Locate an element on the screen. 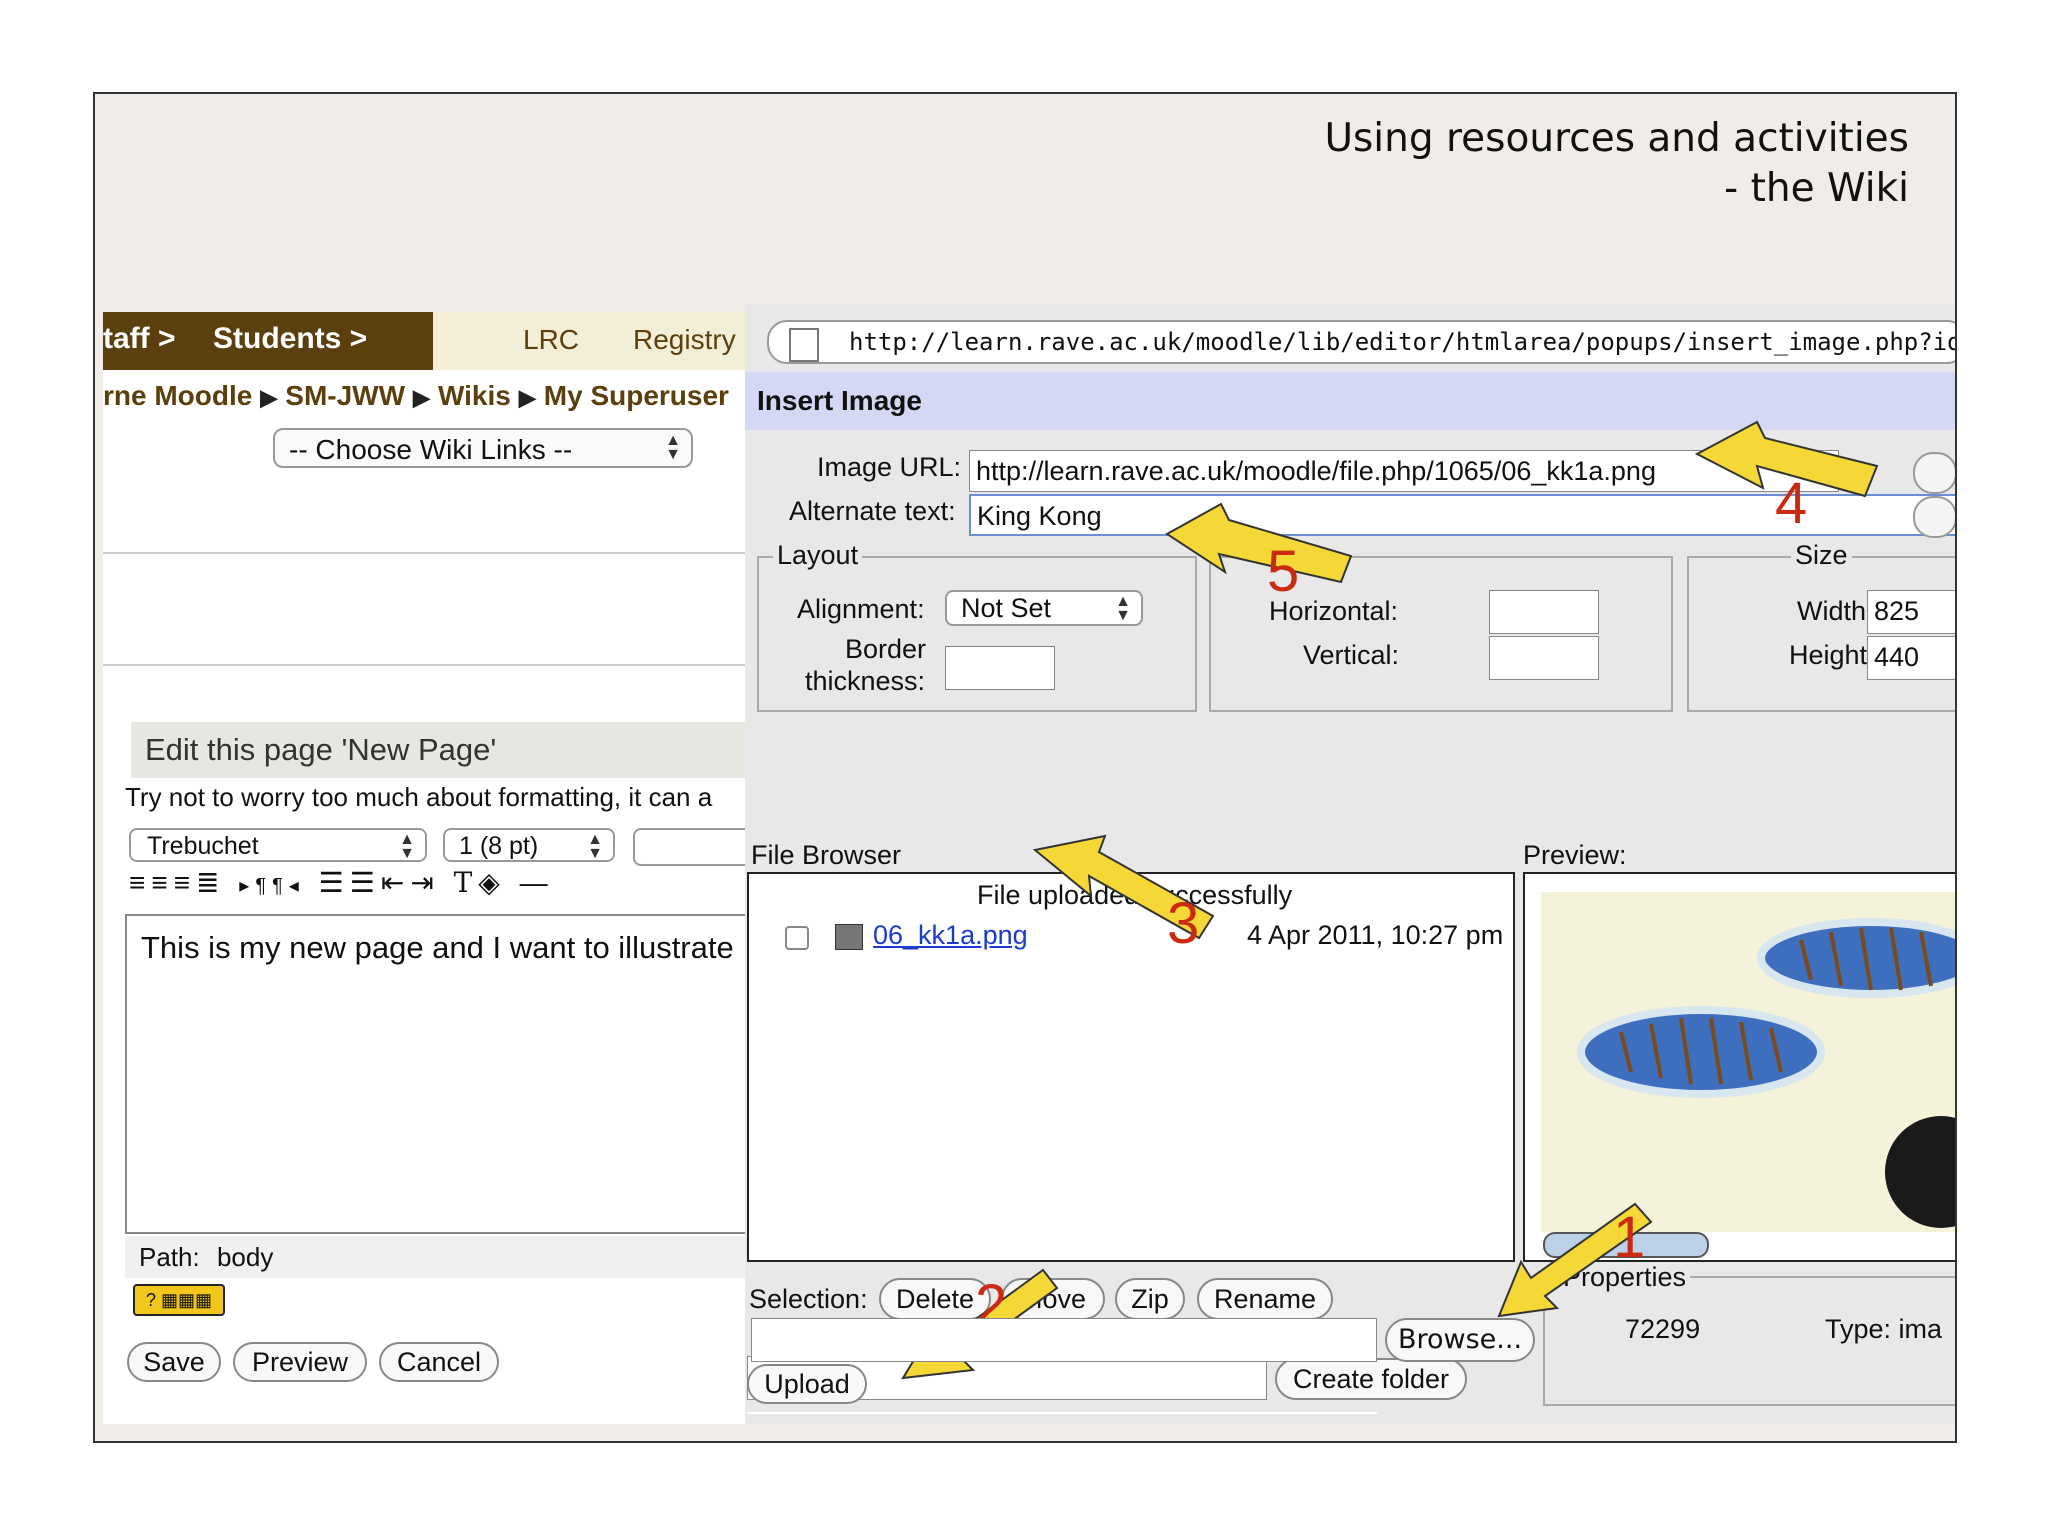  annotation-number-3: 3 is located at coordinates (1183, 923).